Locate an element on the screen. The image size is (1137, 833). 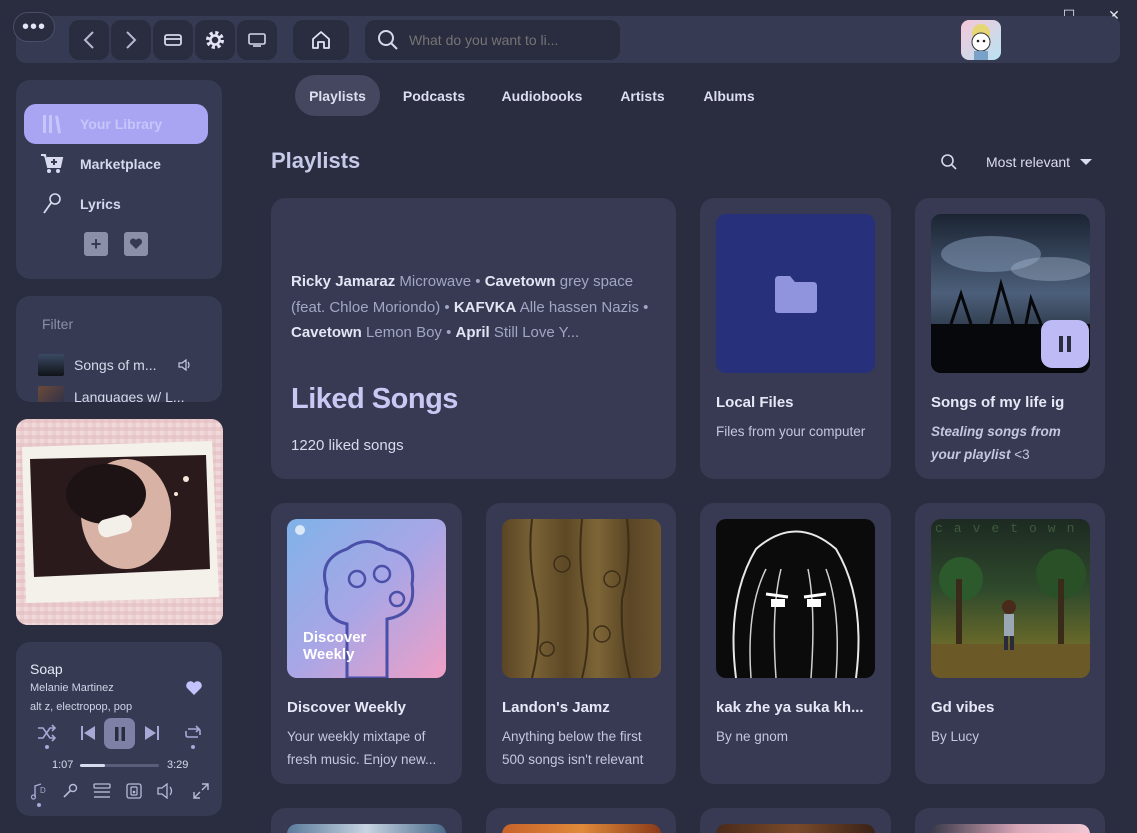
sidebar-item-lyrics: Lyrics is located at coordinates (116, 204).